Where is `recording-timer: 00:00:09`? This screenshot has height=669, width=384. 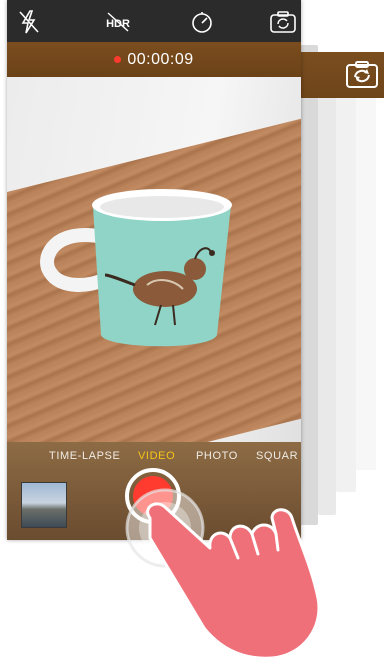 recording-timer: 00:00:09 is located at coordinates (160, 59).